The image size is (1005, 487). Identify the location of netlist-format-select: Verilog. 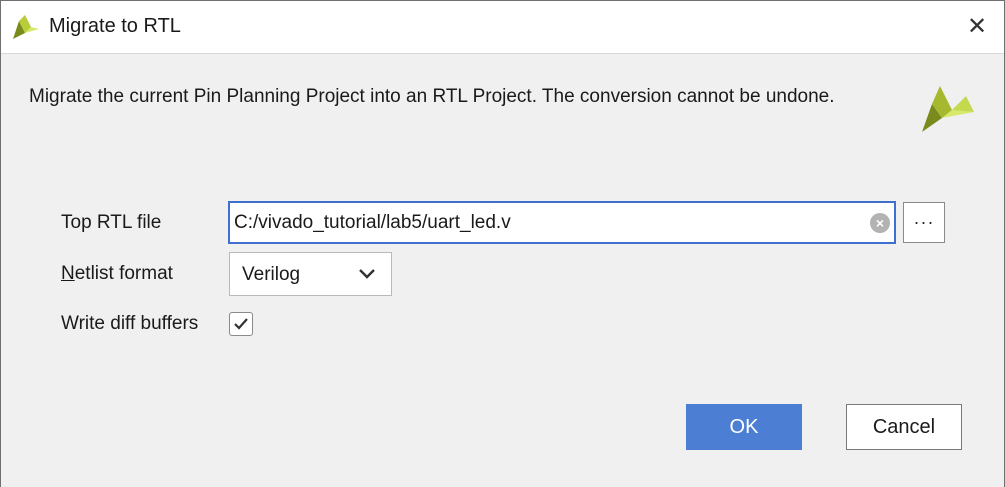
(310, 274).